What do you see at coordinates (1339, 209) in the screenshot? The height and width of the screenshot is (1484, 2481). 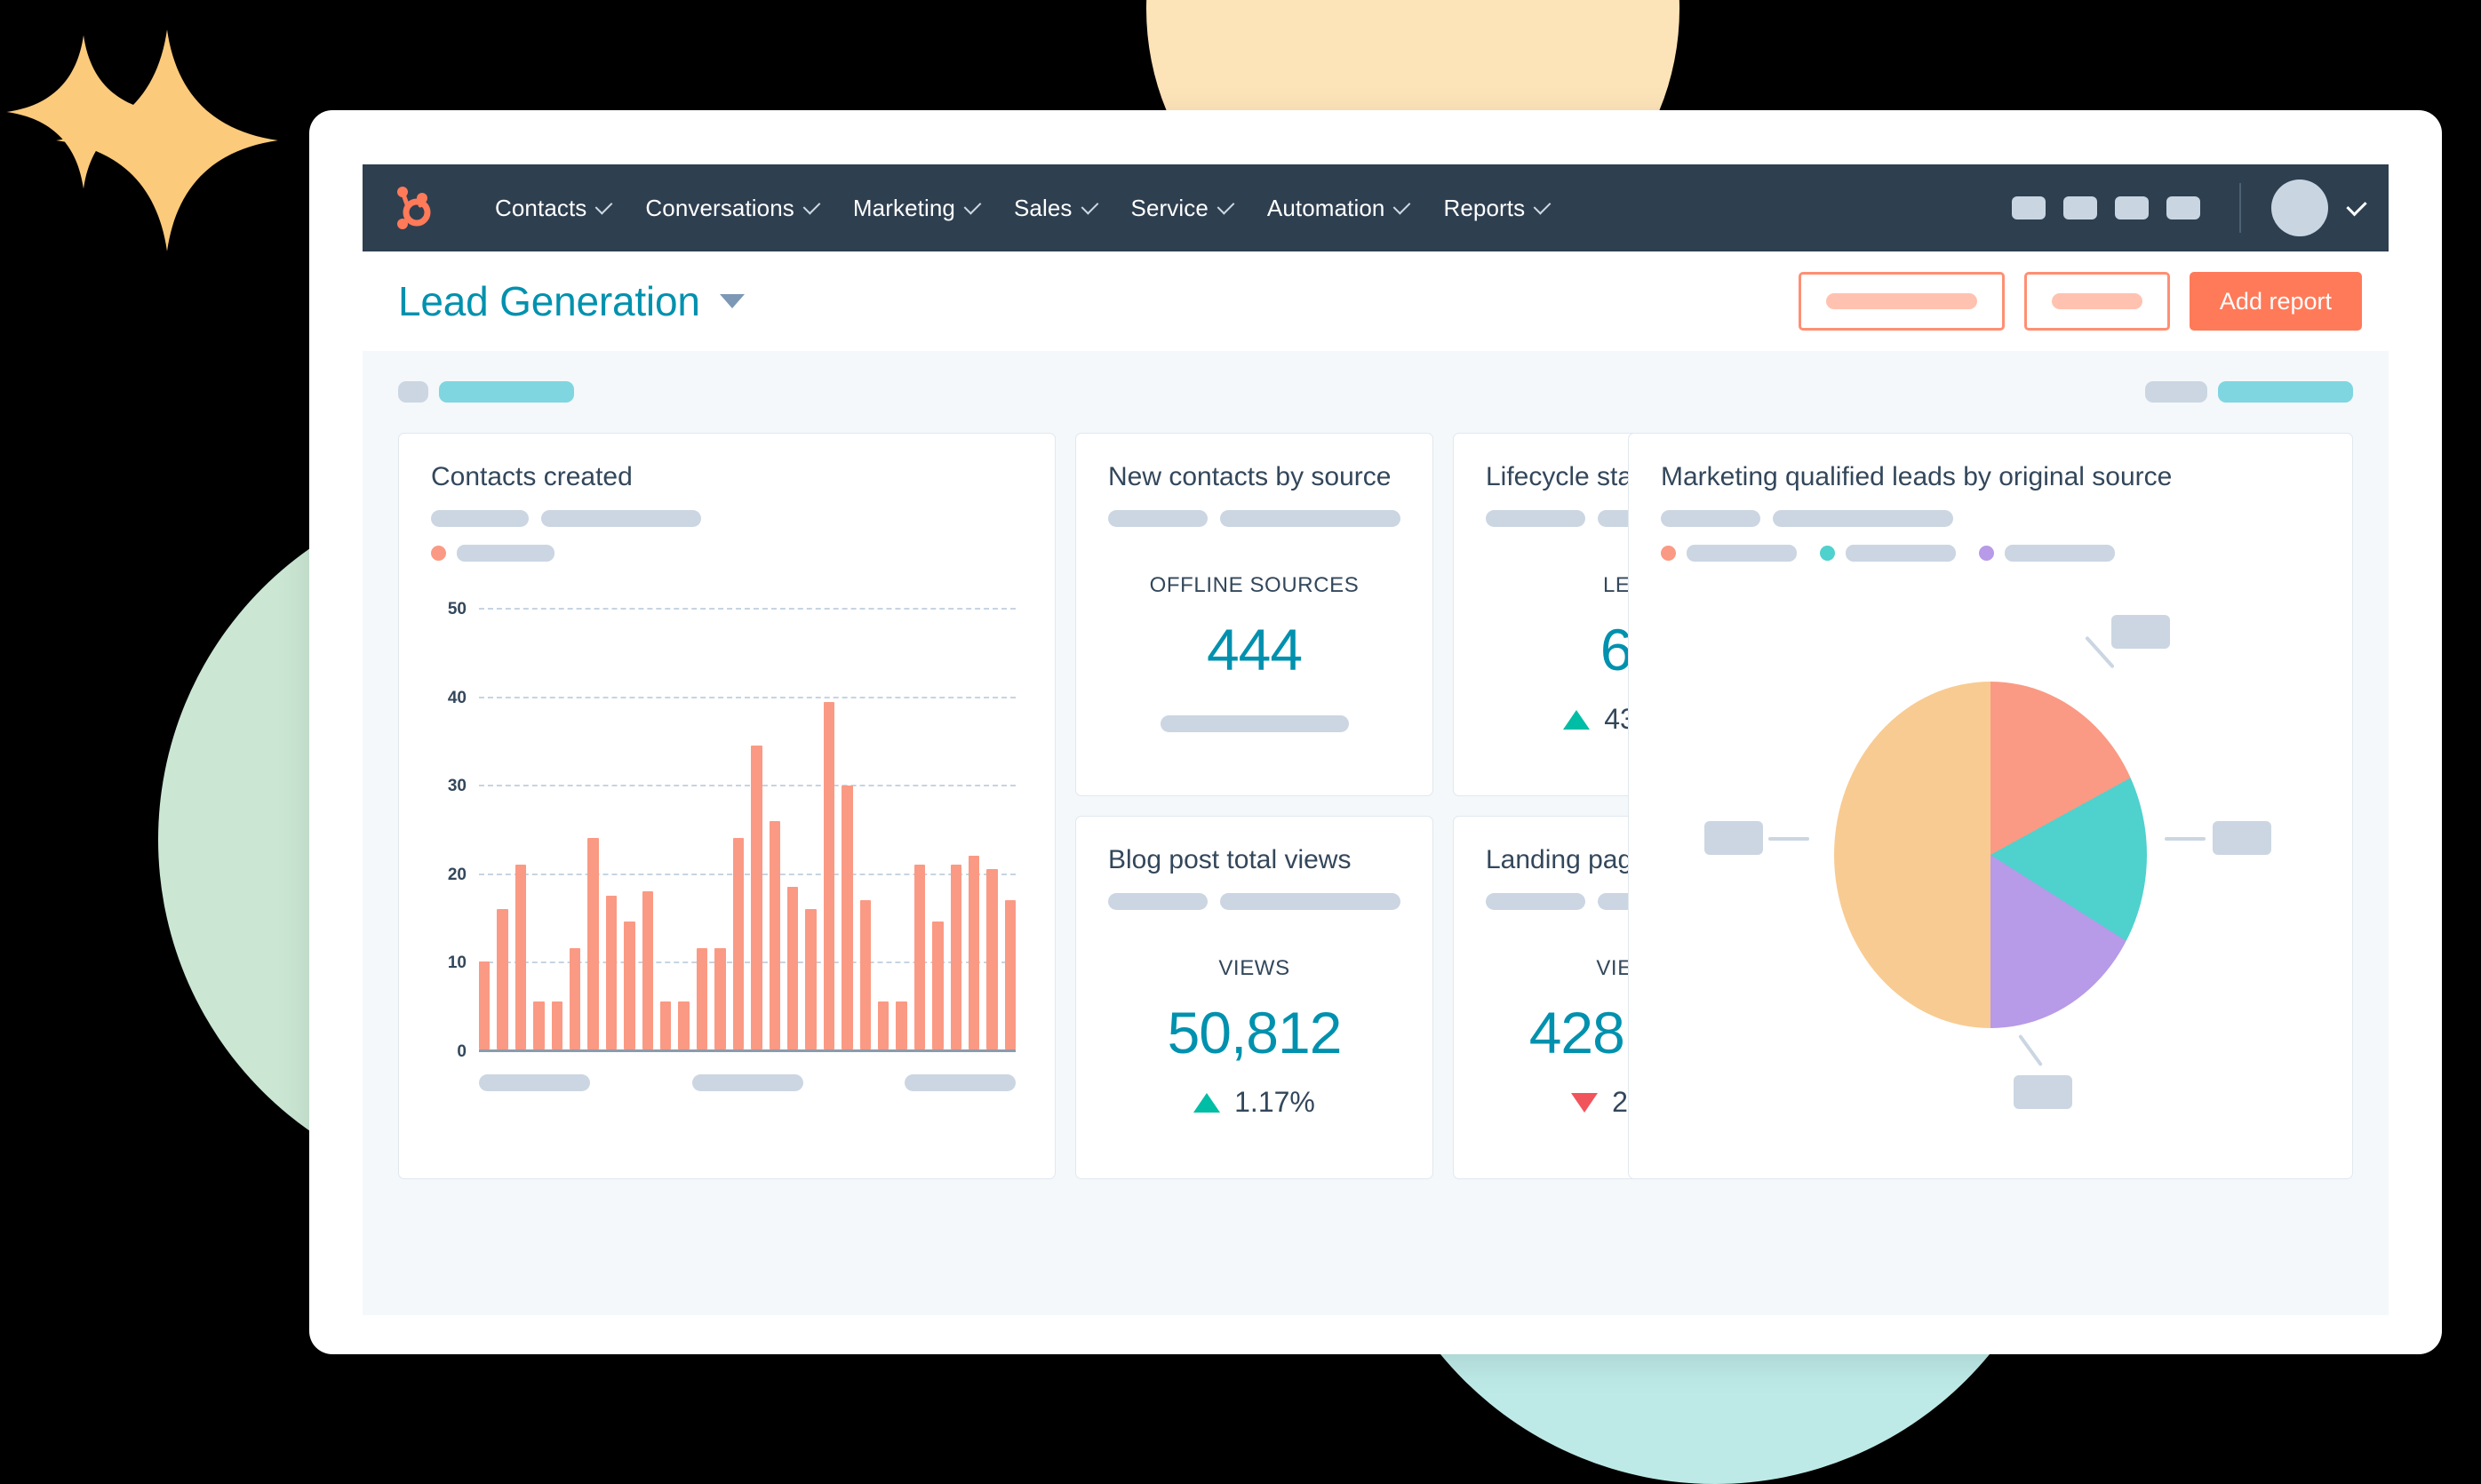 I see `nav-item-automation: Automation` at bounding box center [1339, 209].